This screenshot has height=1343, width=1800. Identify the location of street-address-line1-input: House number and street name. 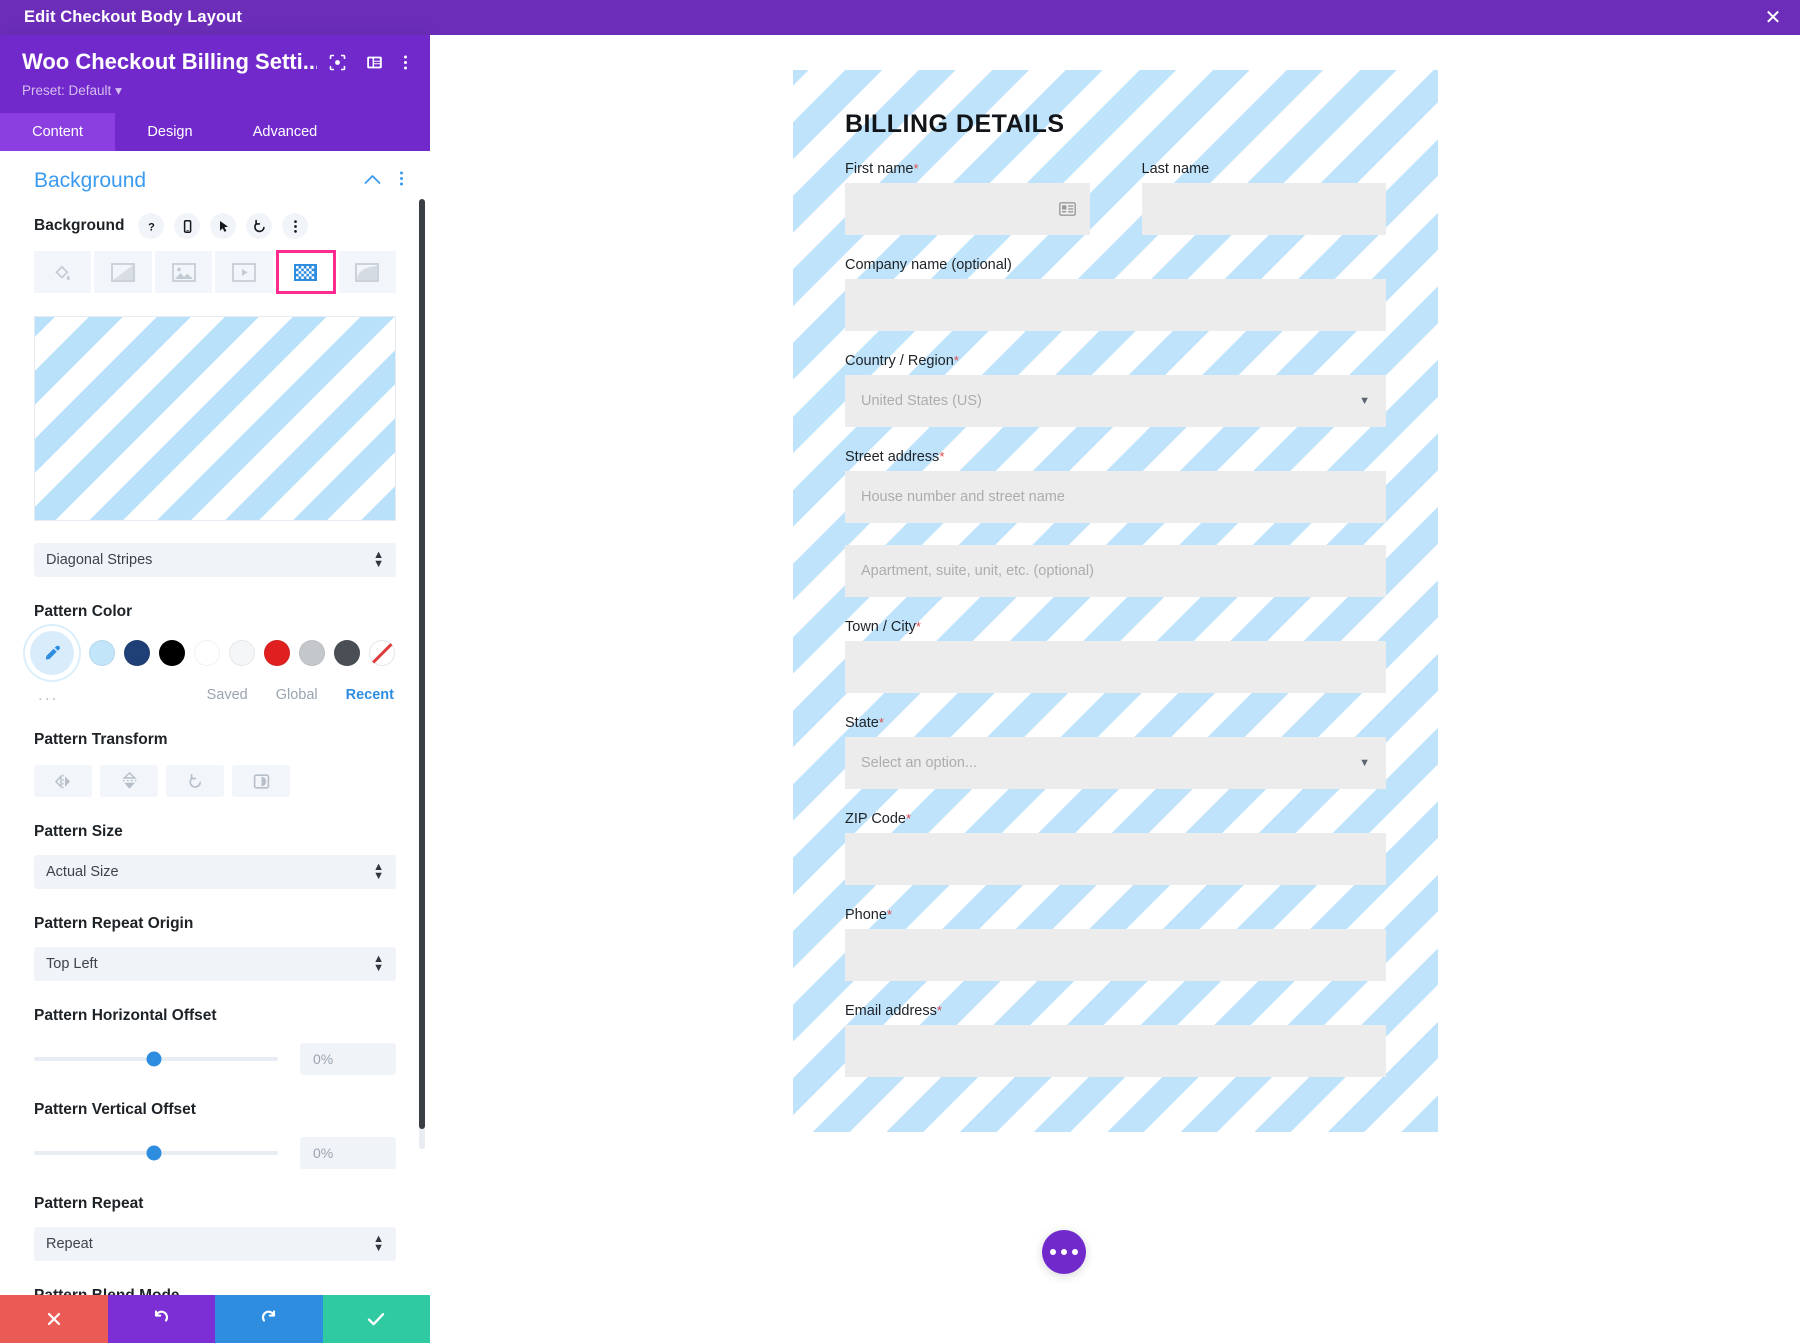
(1115, 497).